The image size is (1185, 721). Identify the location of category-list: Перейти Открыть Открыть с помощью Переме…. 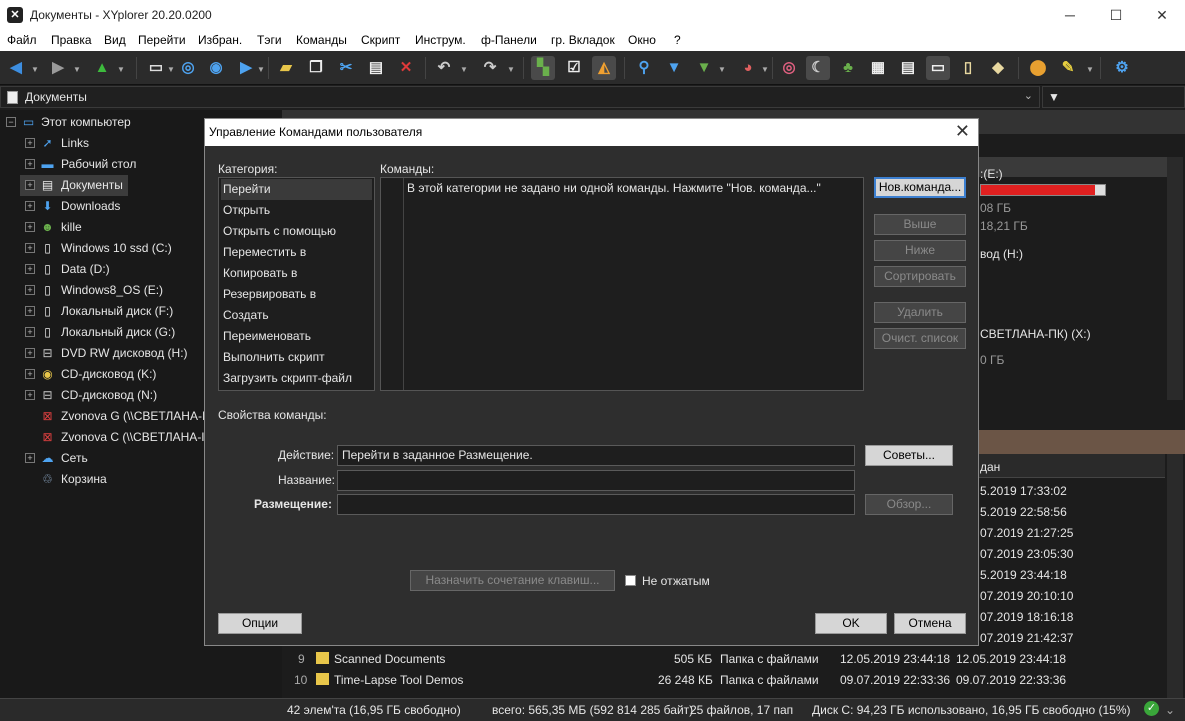
(296, 284).